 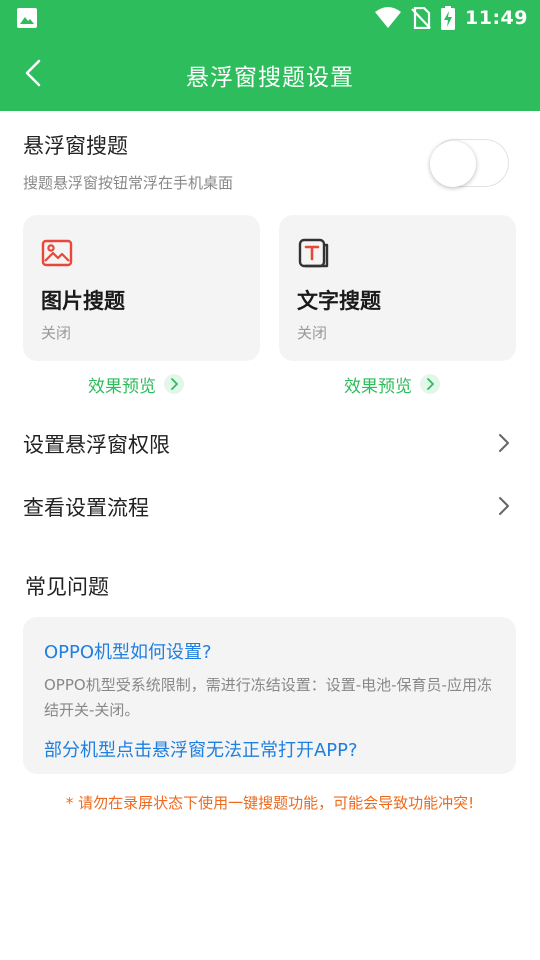 What do you see at coordinates (313, 253) in the screenshot?
I see `text-search-icon` at bounding box center [313, 253].